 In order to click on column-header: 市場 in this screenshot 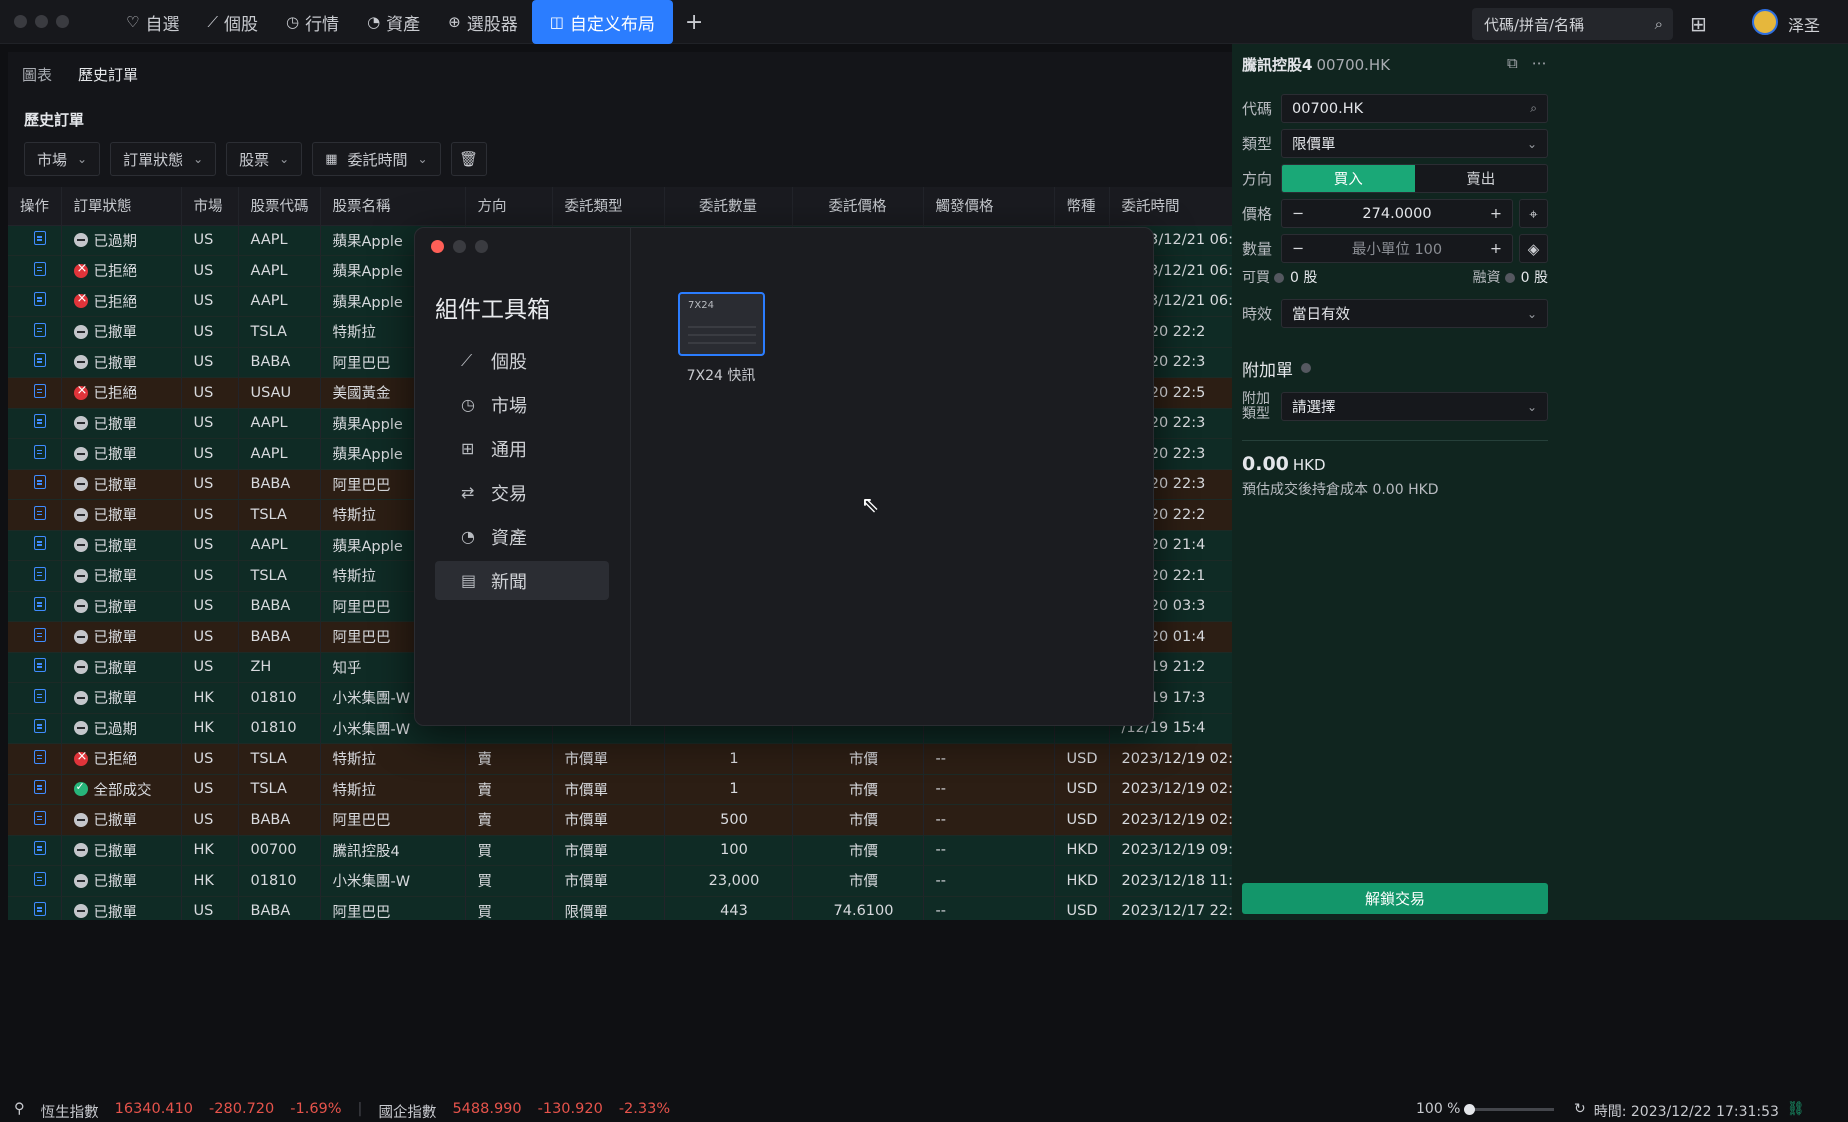, I will do `click(210, 206)`.